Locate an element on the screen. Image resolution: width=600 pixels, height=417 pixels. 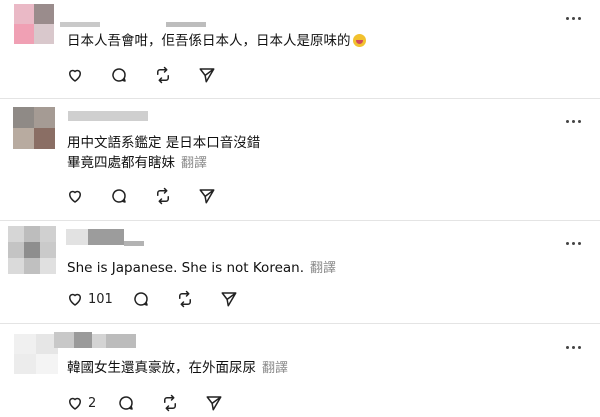
comment-text: She is Japanese. She is not Korean. 翻譯 is located at coordinates (202, 268).